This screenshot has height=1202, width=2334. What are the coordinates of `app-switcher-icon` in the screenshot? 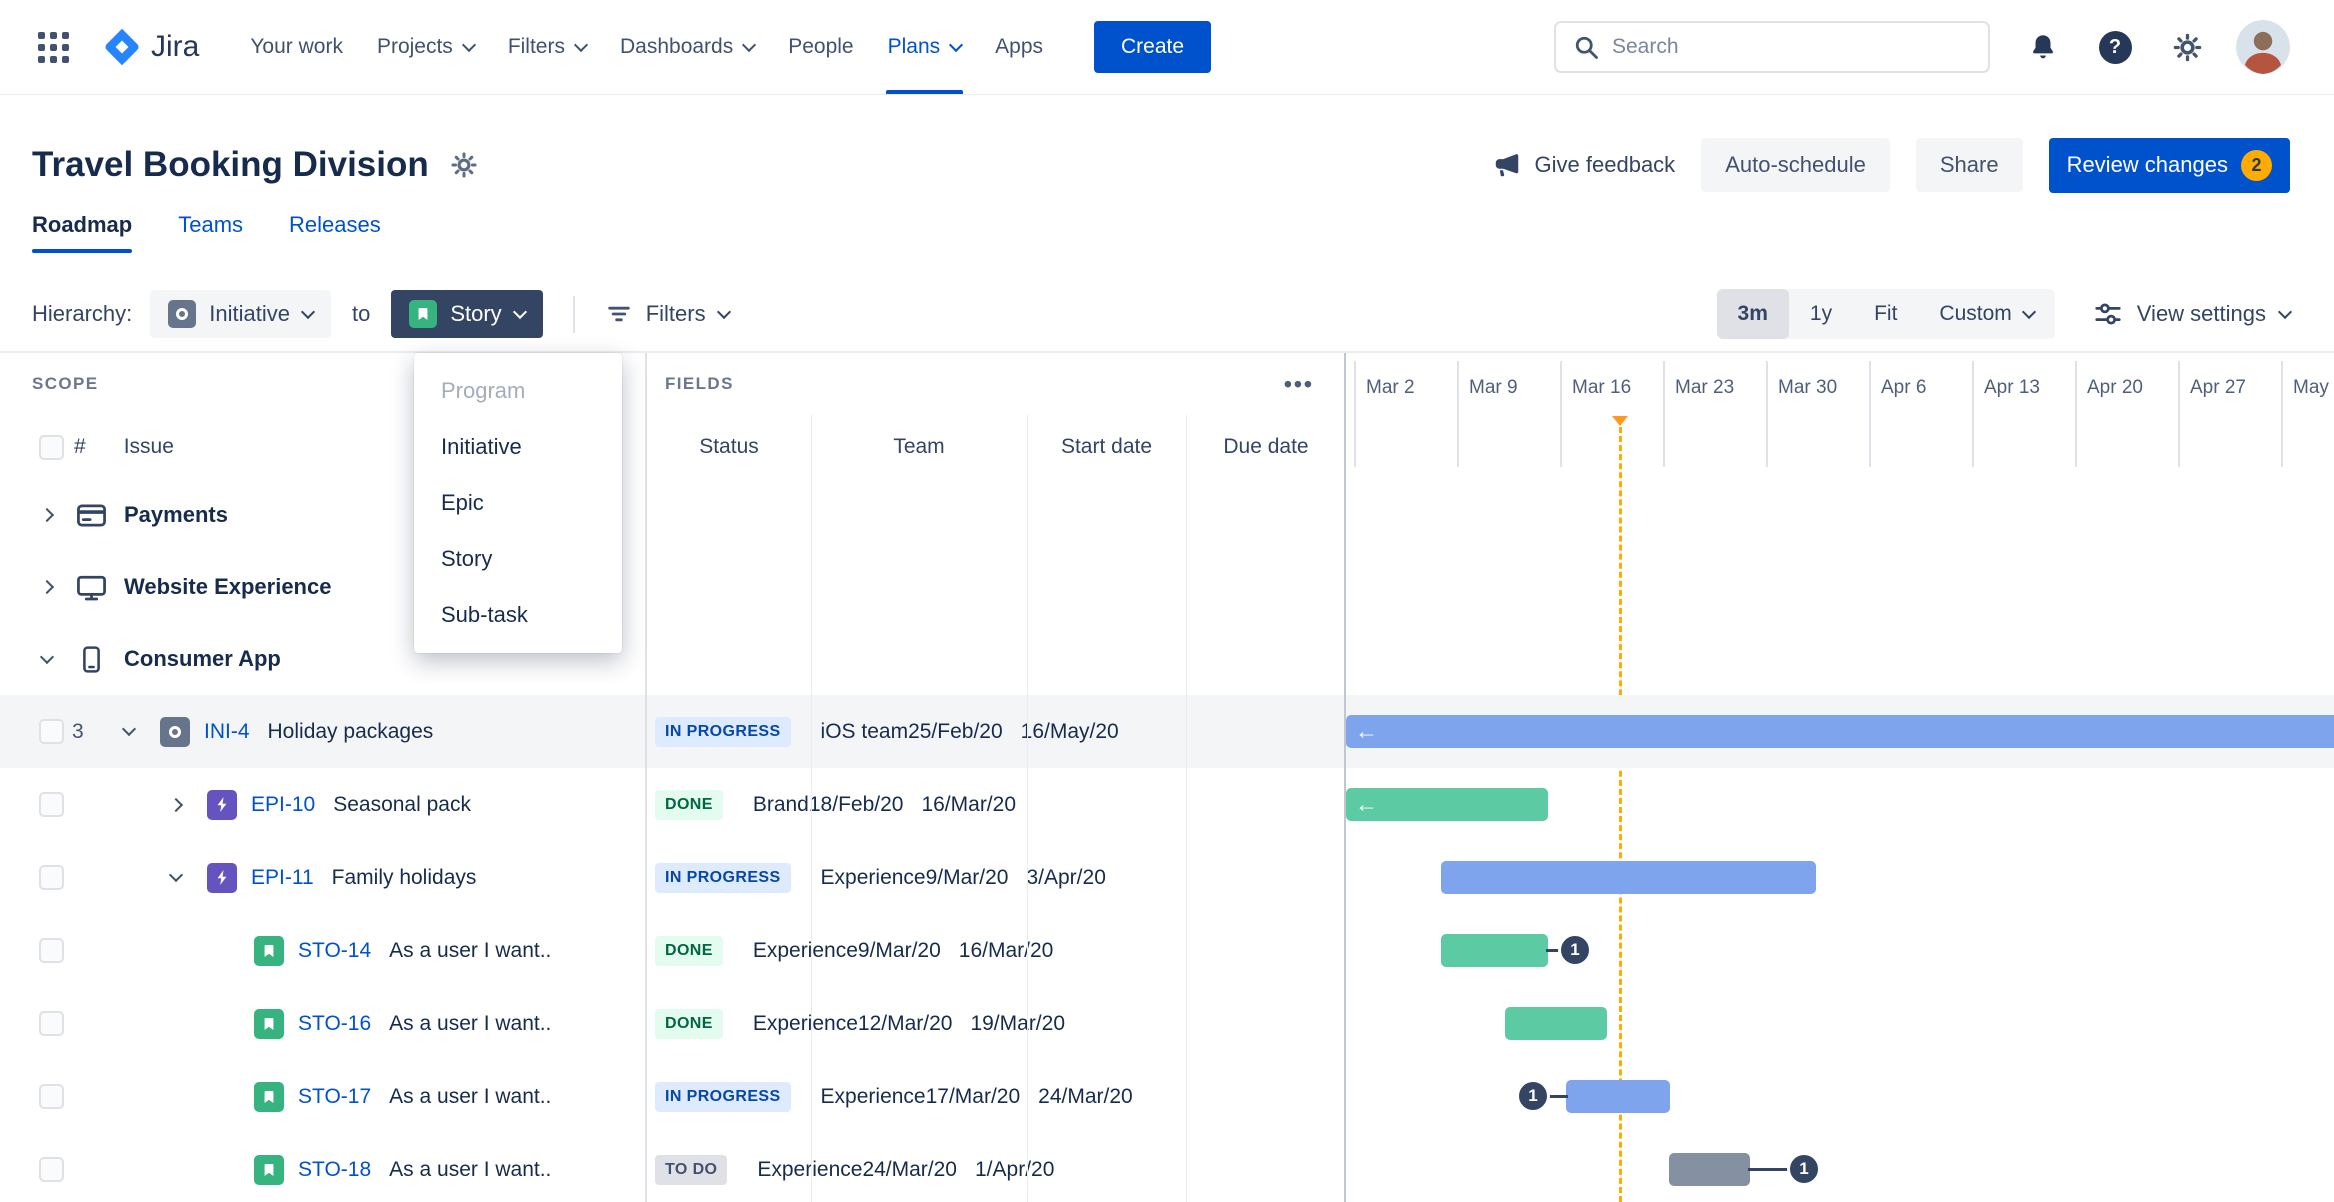 It's located at (53, 47).